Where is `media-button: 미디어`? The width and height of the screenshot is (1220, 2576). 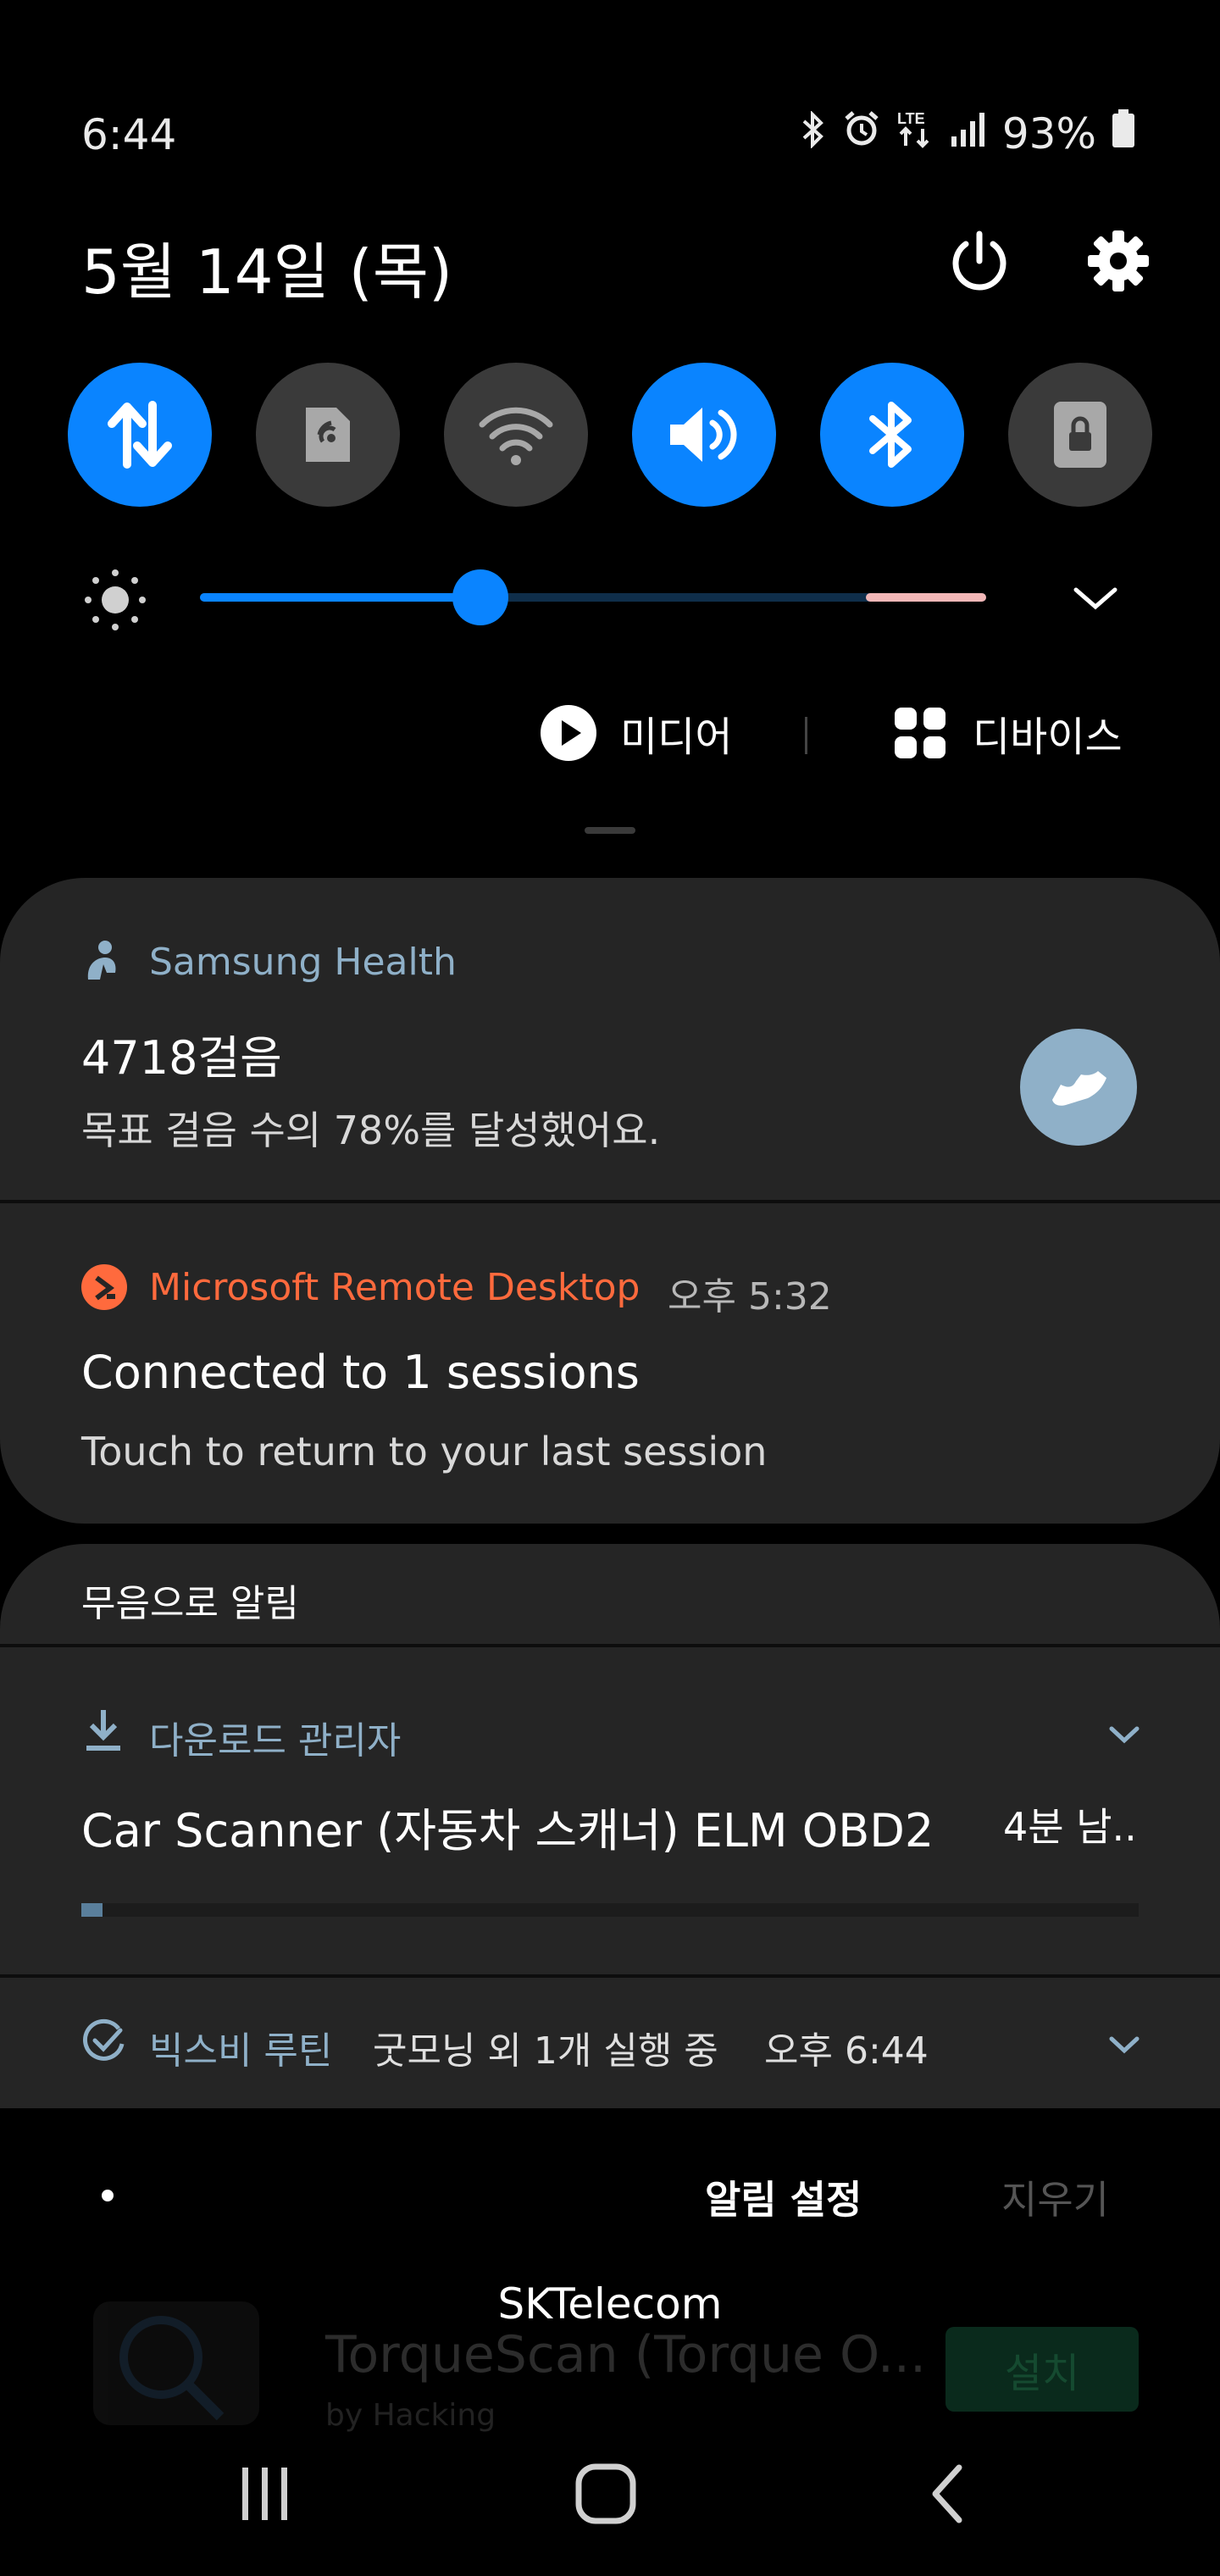 media-button: 미디어 is located at coordinates (635, 733).